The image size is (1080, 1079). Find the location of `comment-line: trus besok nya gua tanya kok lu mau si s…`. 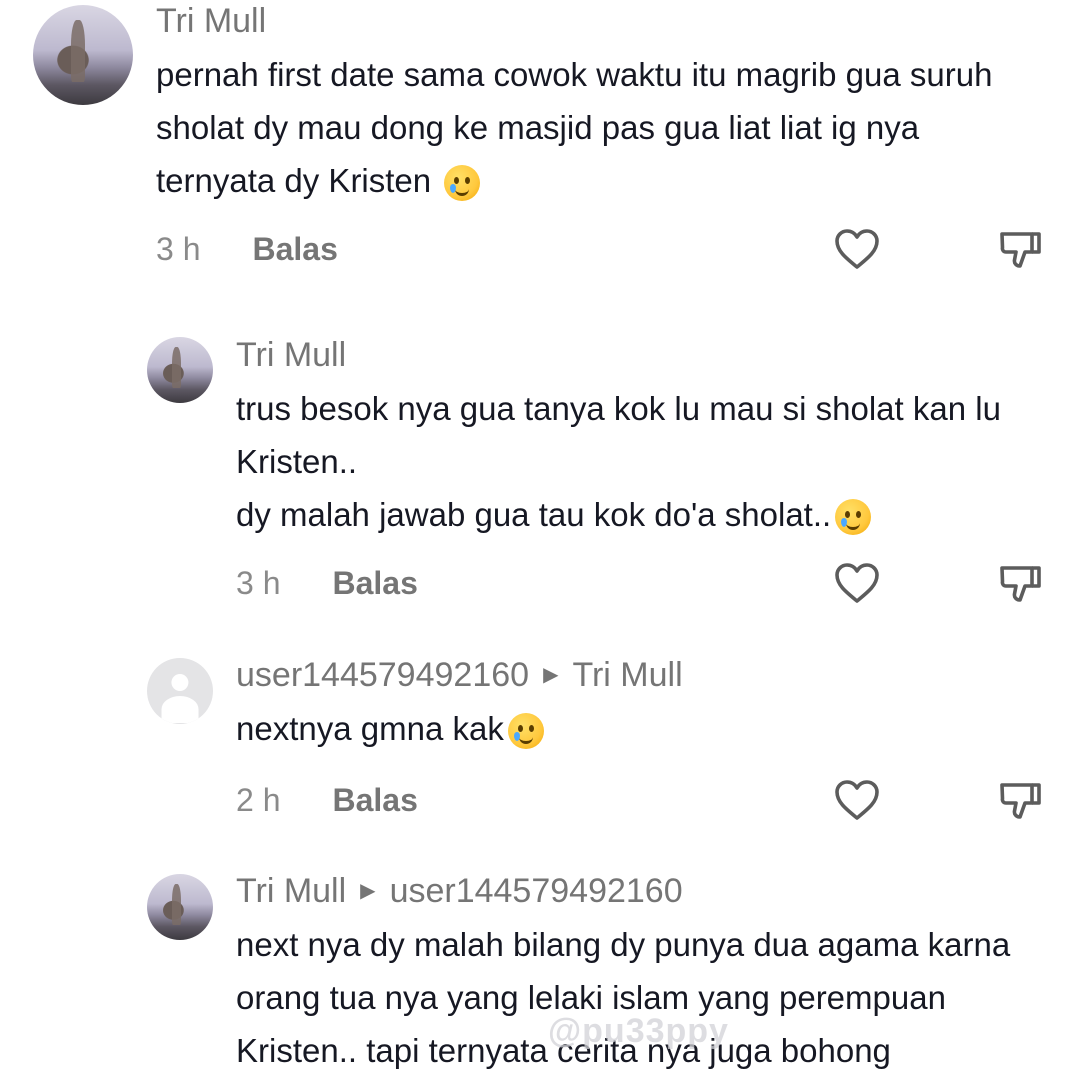

comment-line: trus besok nya gua tanya kok lu mau si s… is located at coordinates (618, 408).